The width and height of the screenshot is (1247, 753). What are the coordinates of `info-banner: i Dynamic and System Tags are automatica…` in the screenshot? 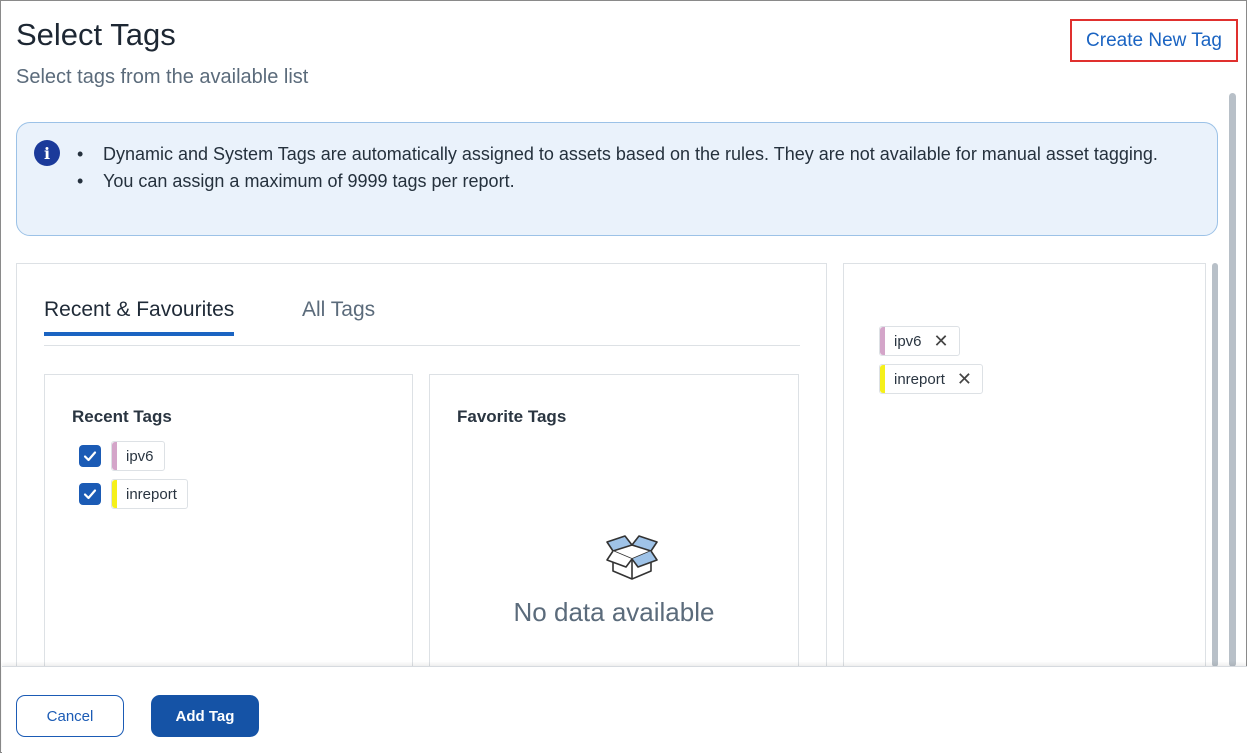 It's located at (617, 179).